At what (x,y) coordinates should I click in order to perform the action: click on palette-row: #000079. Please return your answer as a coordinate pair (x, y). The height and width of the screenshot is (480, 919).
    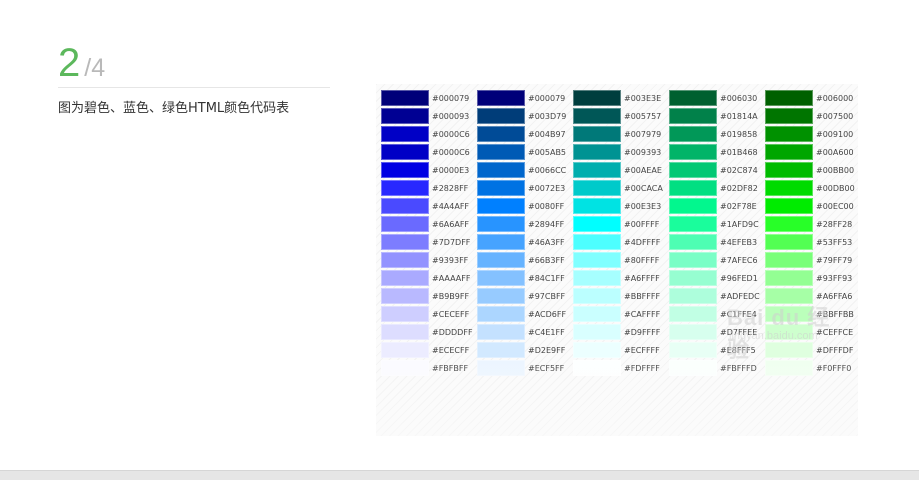
    Looking at the image, I should click on (524, 98).